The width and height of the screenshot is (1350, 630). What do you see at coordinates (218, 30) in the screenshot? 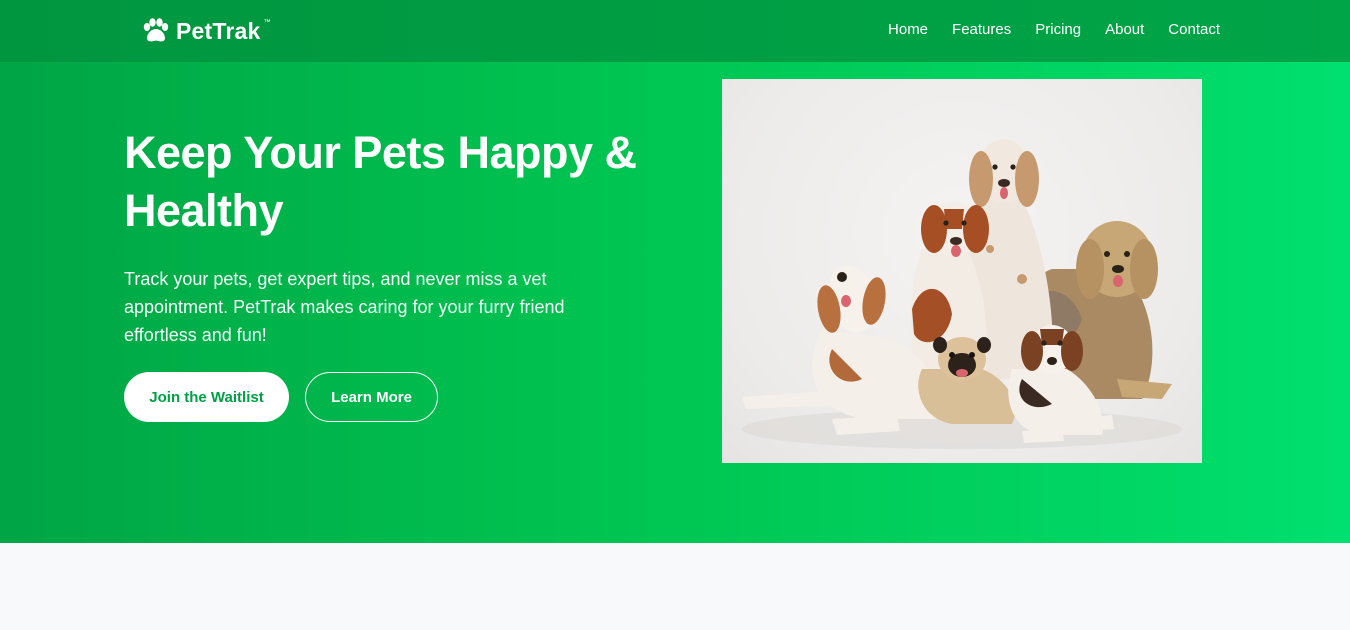
I see `brand-name: PetTrak` at bounding box center [218, 30].